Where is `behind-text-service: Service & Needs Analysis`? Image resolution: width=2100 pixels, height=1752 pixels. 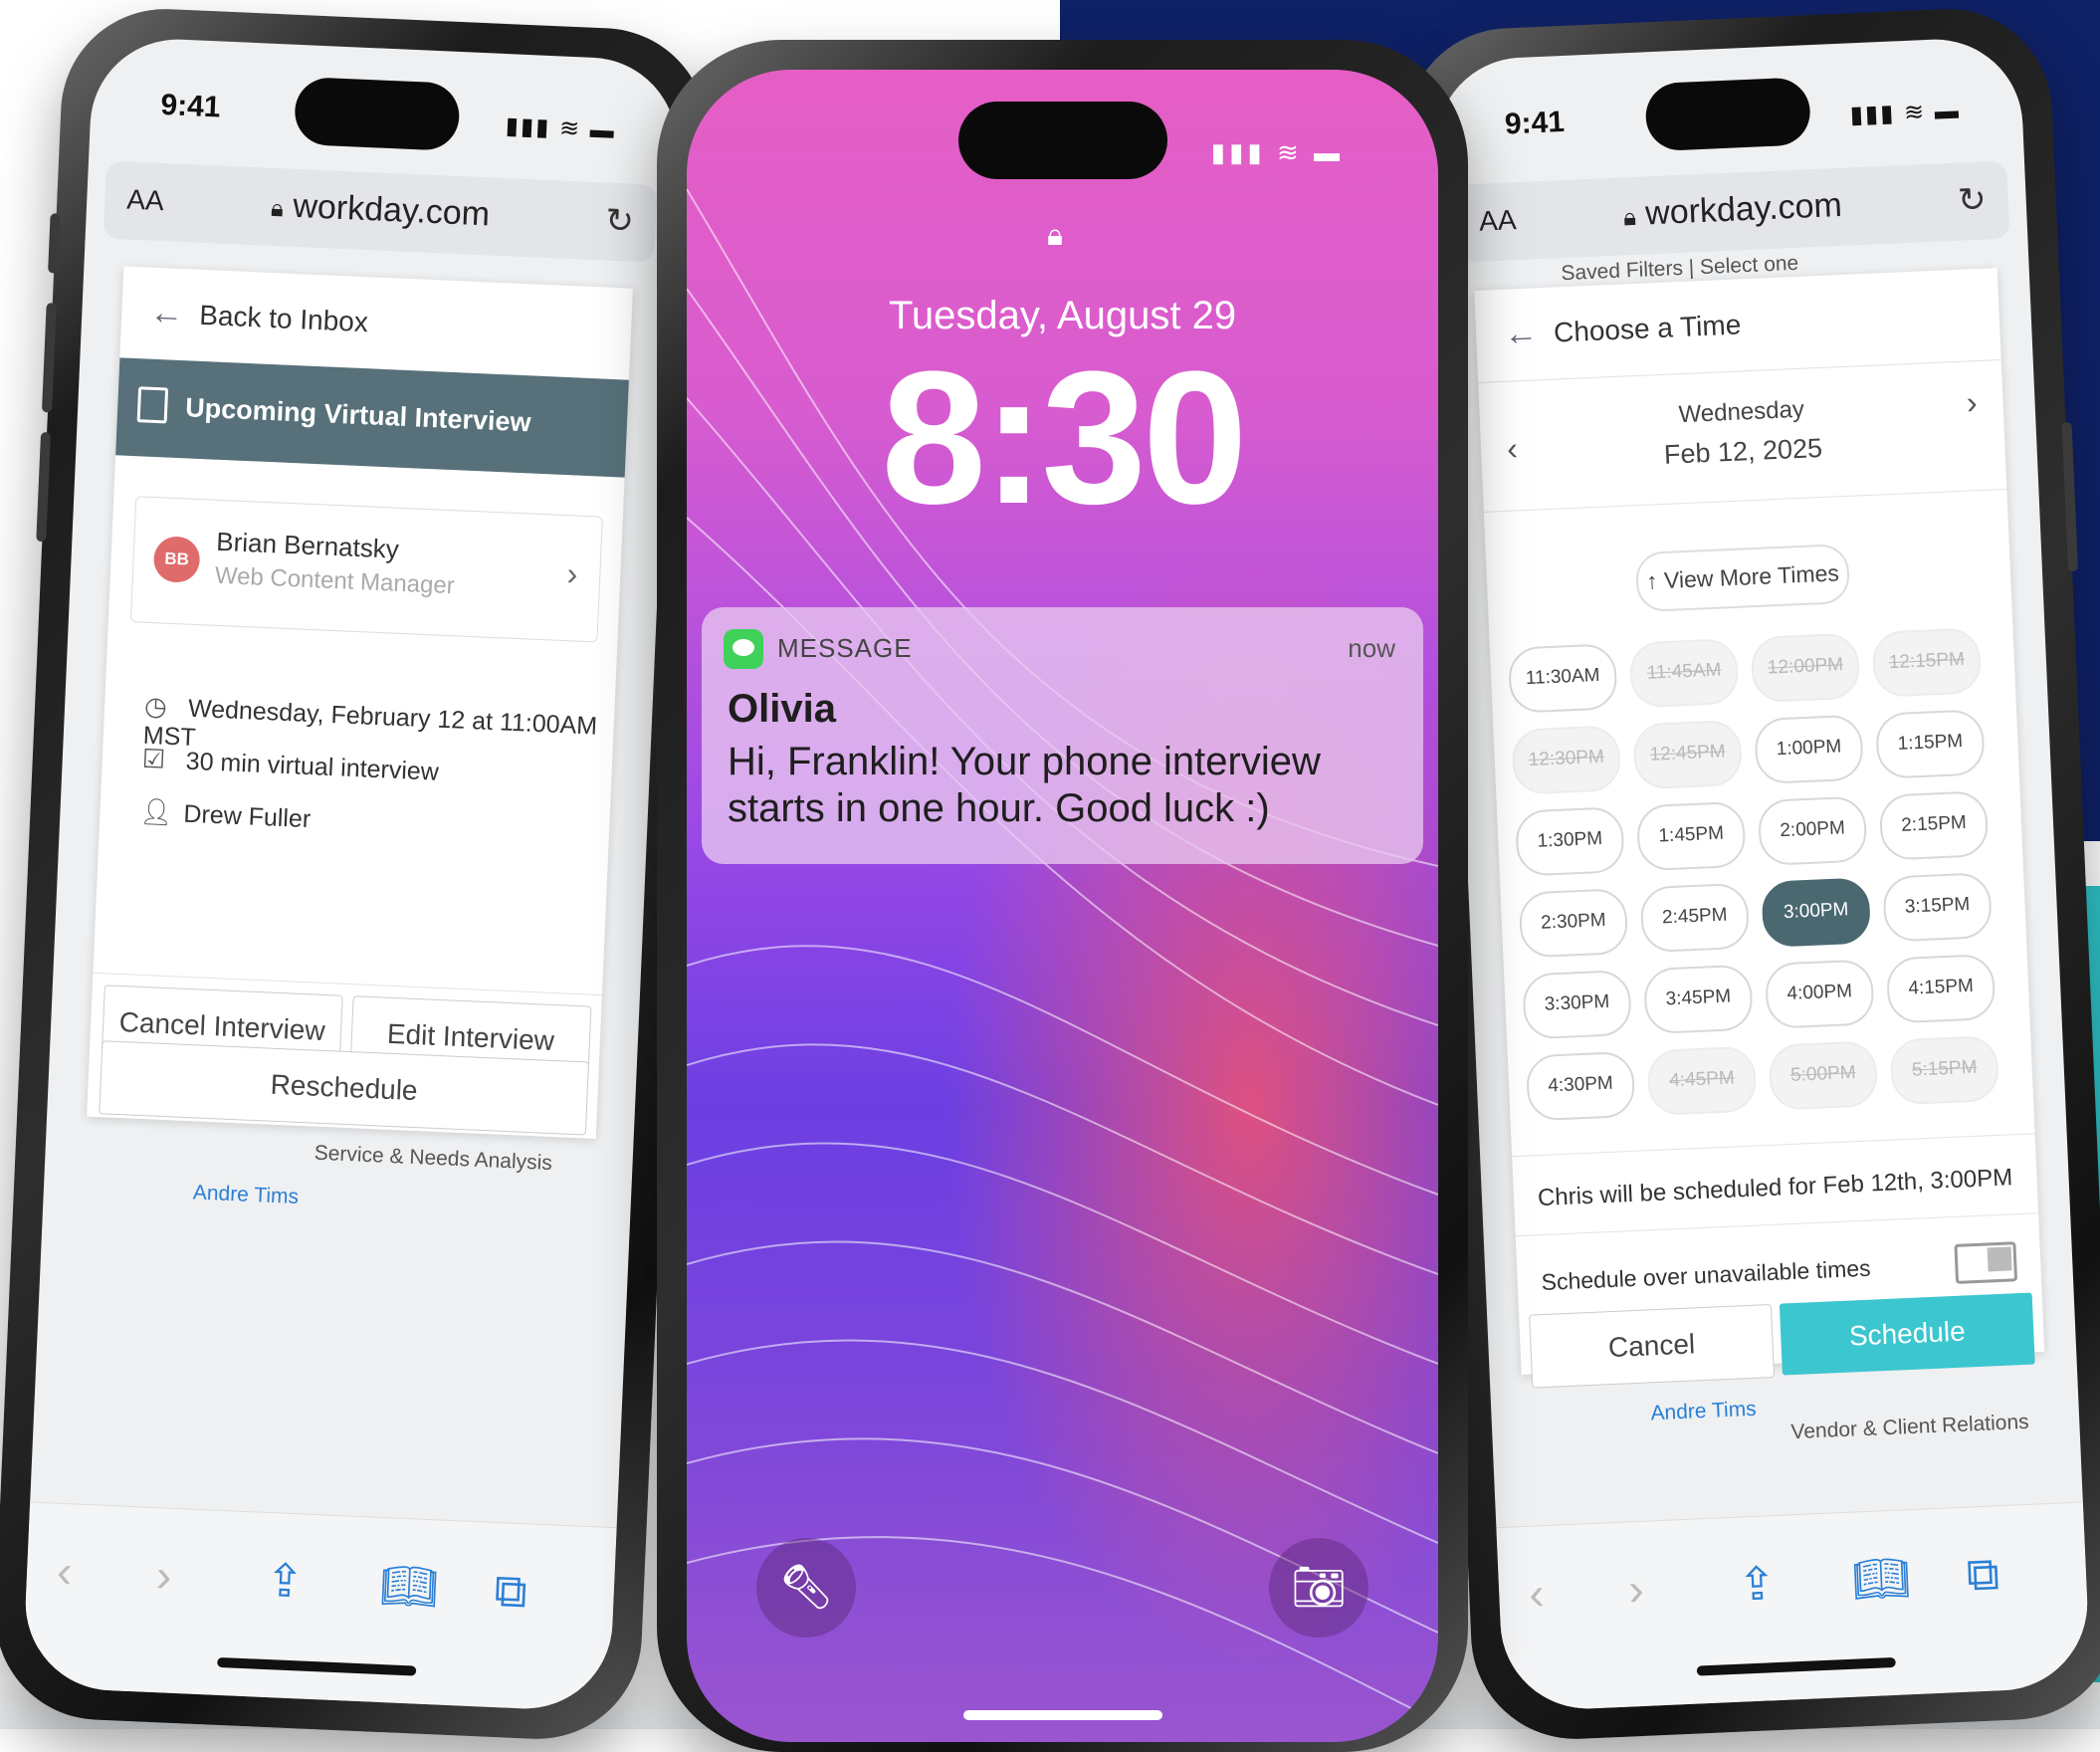 behind-text-service: Service & Needs Analysis is located at coordinates (433, 1158).